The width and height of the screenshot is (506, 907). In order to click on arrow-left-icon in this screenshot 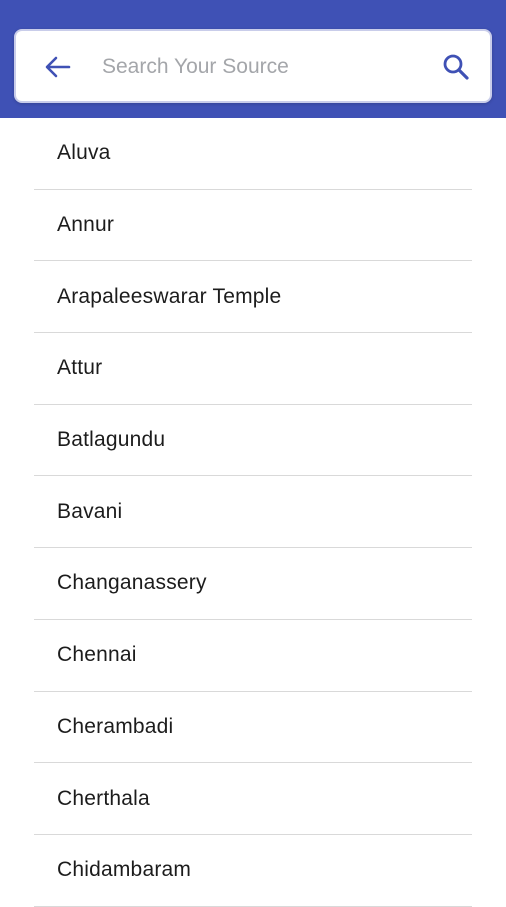, I will do `click(58, 67)`.